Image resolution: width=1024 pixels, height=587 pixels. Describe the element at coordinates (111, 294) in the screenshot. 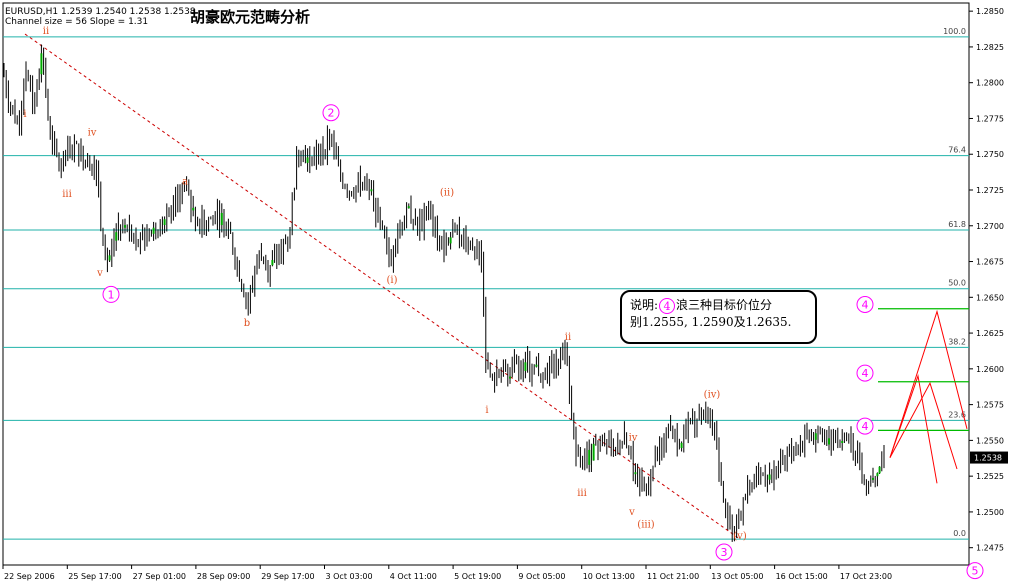

I see `major-wave-label: 1` at that location.